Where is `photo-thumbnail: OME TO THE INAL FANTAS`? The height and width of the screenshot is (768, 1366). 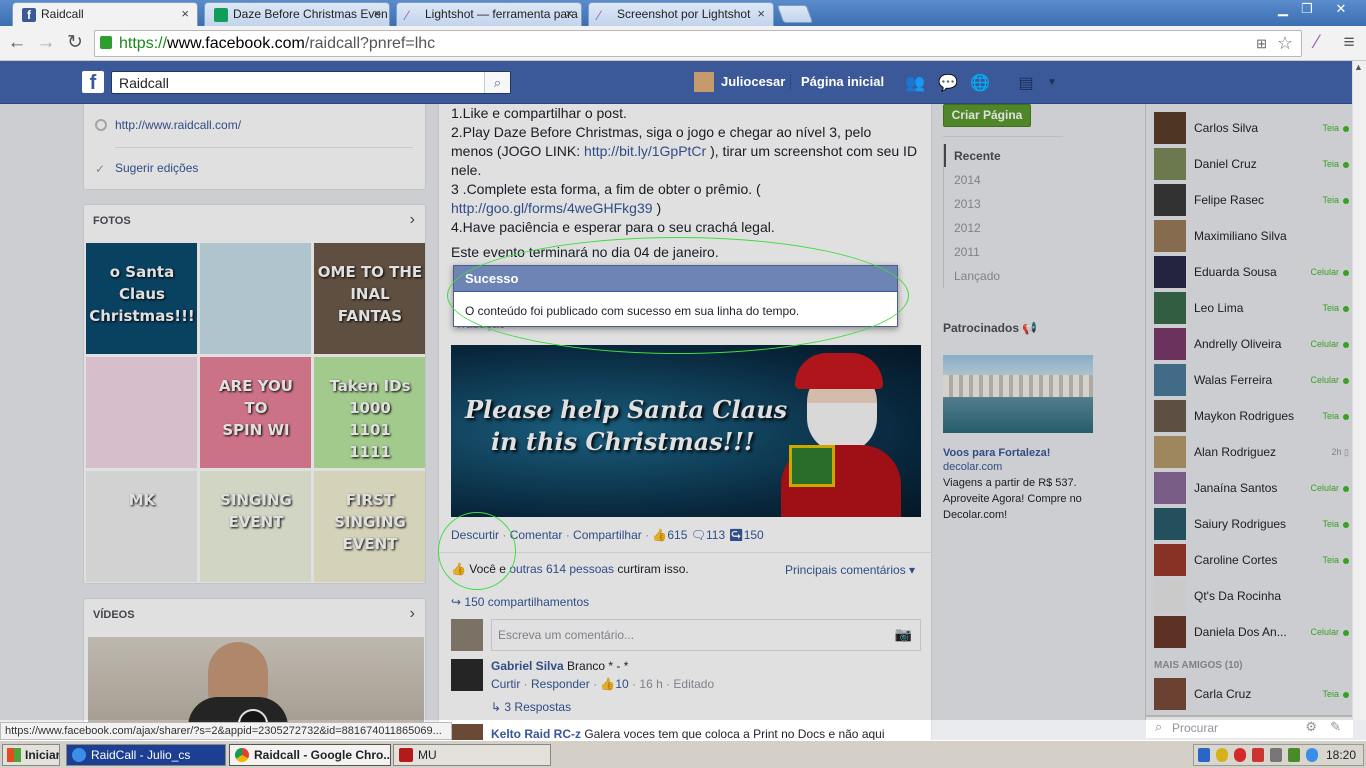 photo-thumbnail: OME TO THE INAL FANTAS is located at coordinates (369, 298).